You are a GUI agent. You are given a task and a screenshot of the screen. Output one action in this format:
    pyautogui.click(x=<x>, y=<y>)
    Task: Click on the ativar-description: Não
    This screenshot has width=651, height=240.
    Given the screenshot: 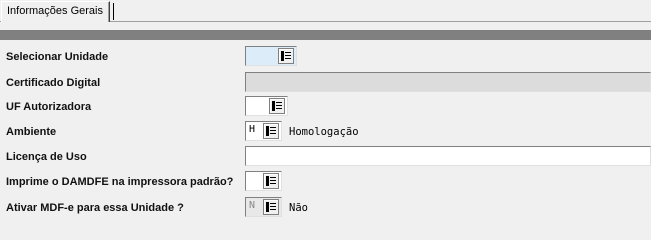 What is the action you would take?
    pyautogui.click(x=298, y=208)
    